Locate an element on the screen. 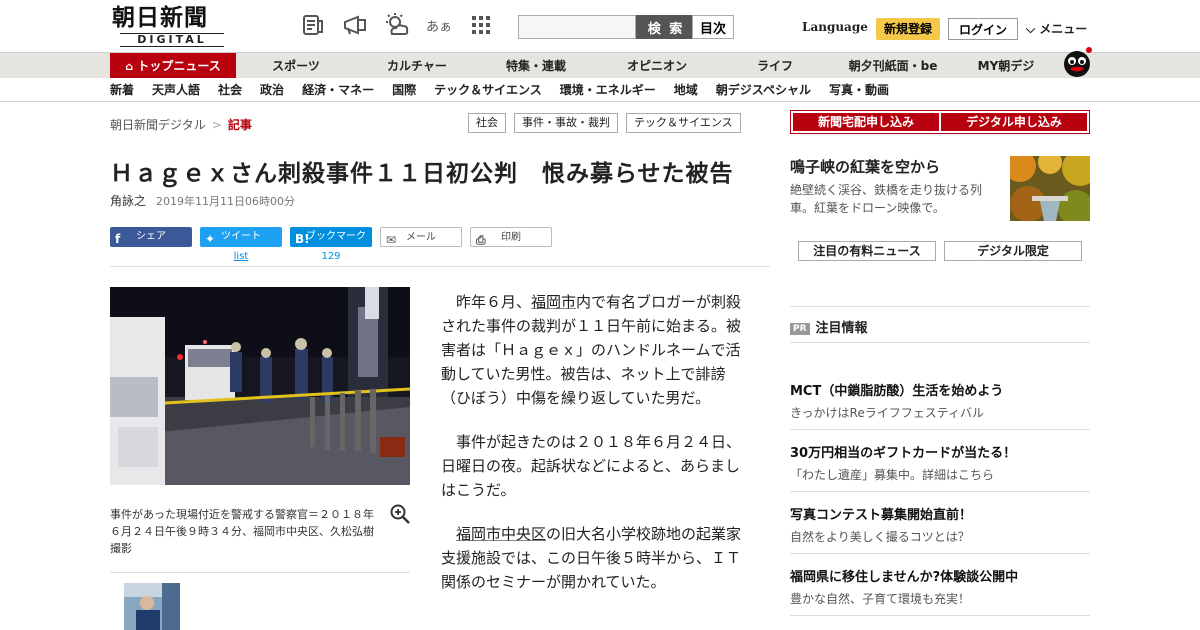 This screenshot has height=630, width=1200. site-logo: 朝日新聞 DIGITAL is located at coordinates (171, 25).